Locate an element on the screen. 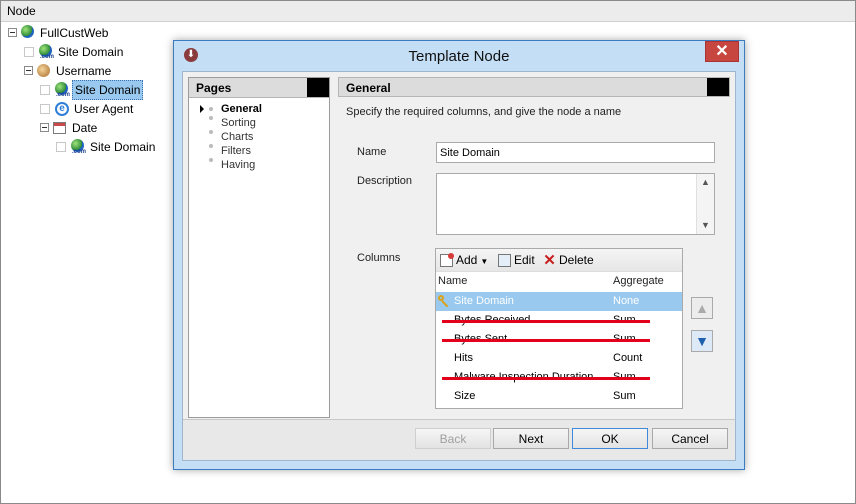  scroll-down-icon: ▼ is located at coordinates (705, 225).